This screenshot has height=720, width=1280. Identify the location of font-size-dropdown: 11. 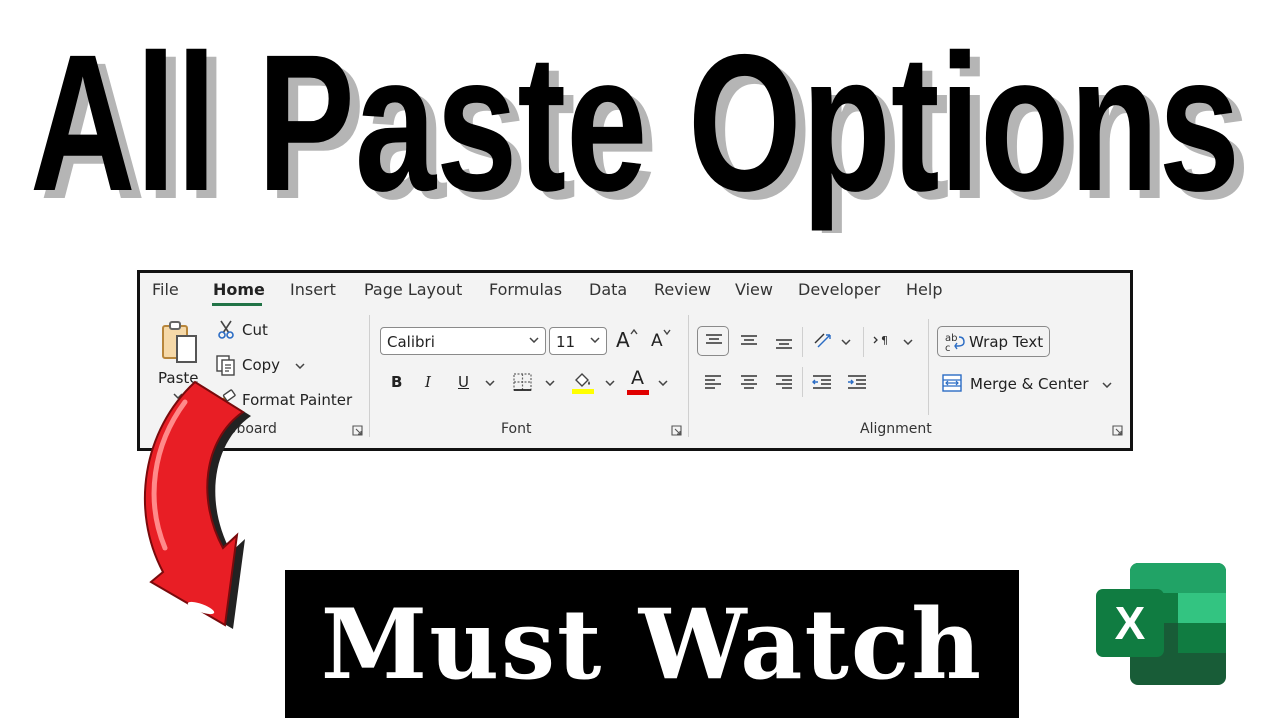
(578, 341).